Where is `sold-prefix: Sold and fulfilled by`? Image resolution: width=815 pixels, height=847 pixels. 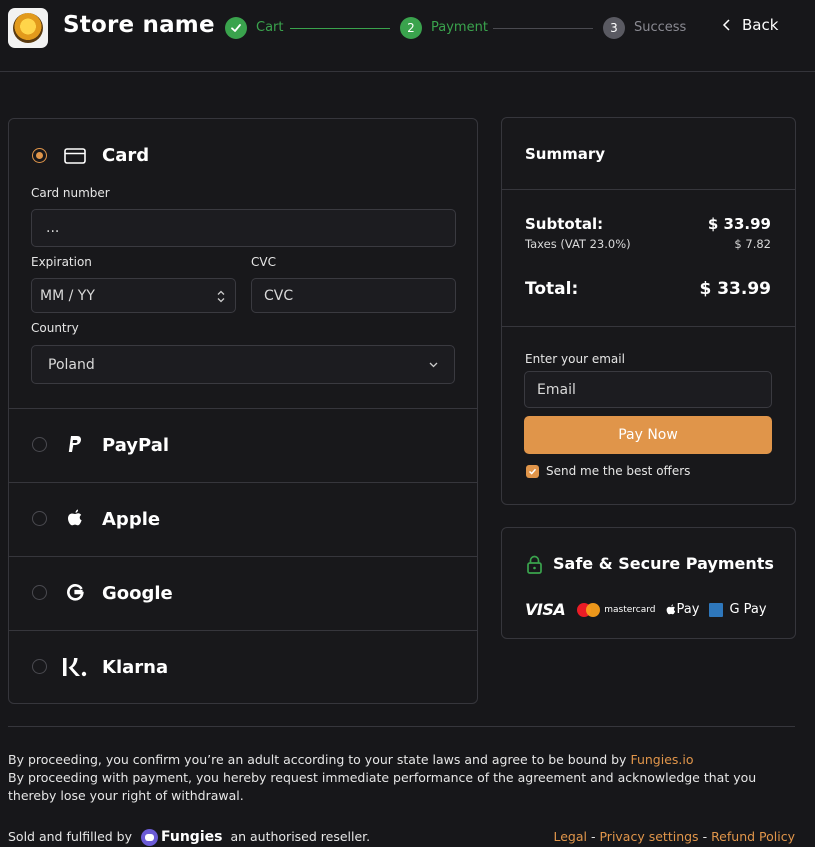 sold-prefix: Sold and fulfilled by is located at coordinates (70, 836).